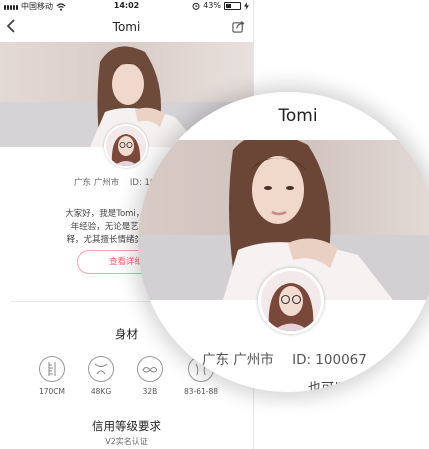 Image resolution: width=429 pixels, height=449 pixels. I want to click on nav-bar: Tomi, so click(126, 28).